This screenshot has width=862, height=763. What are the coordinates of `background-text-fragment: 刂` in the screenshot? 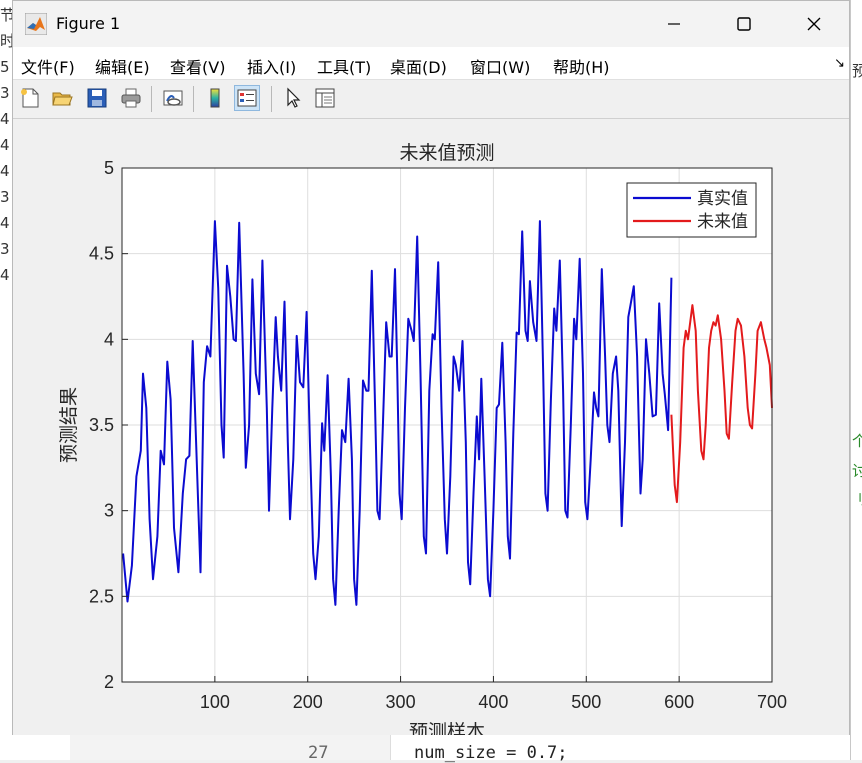 It's located at (857, 499).